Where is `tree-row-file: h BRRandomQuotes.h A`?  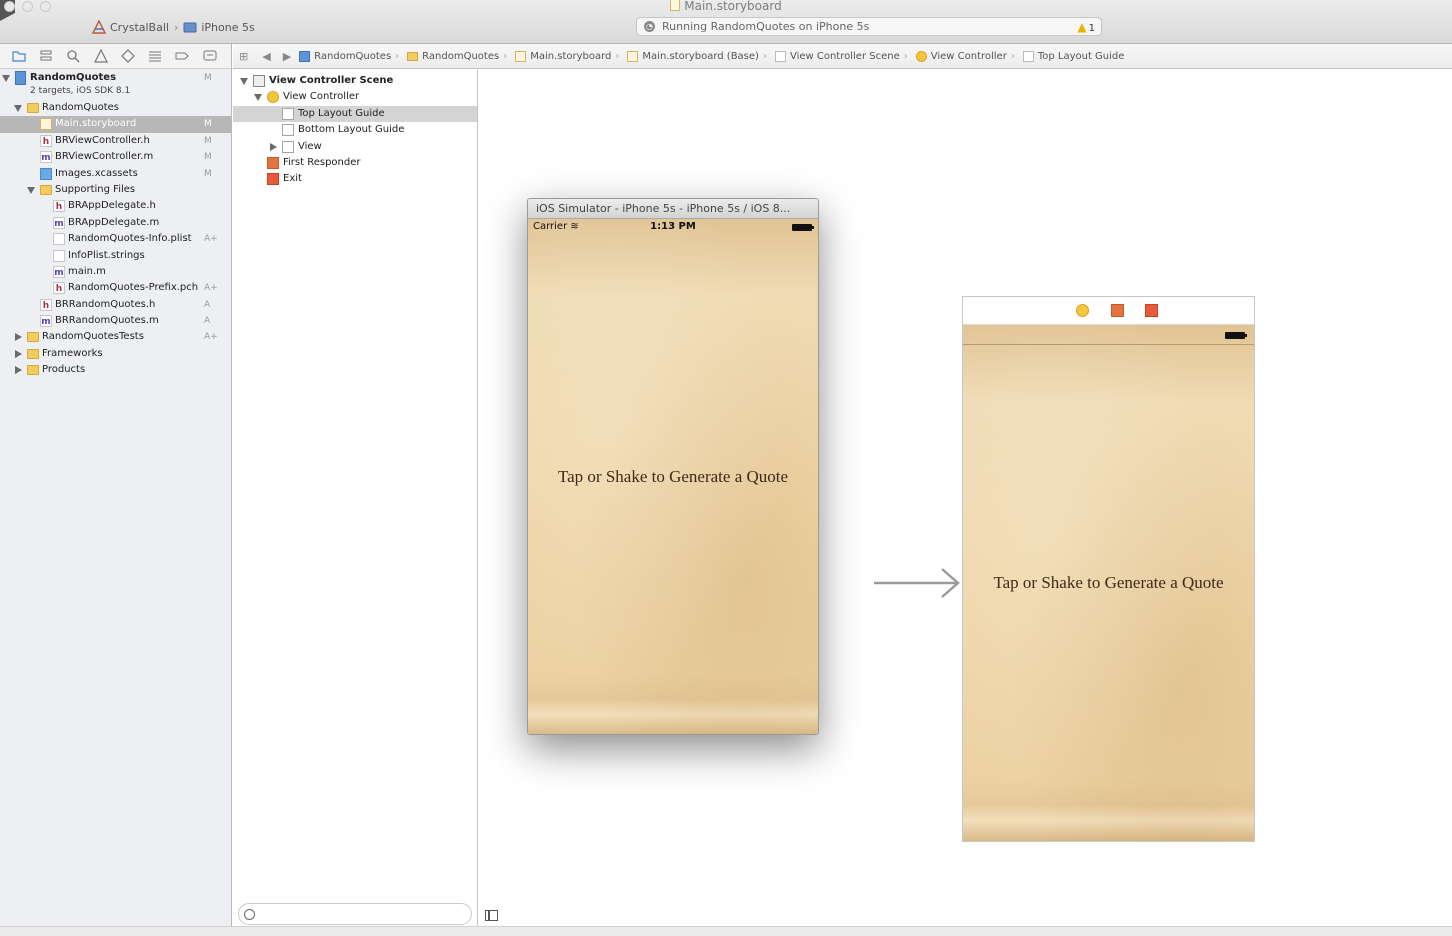
tree-row-file: h BRRandomQuotes.h A is located at coordinates (115, 305).